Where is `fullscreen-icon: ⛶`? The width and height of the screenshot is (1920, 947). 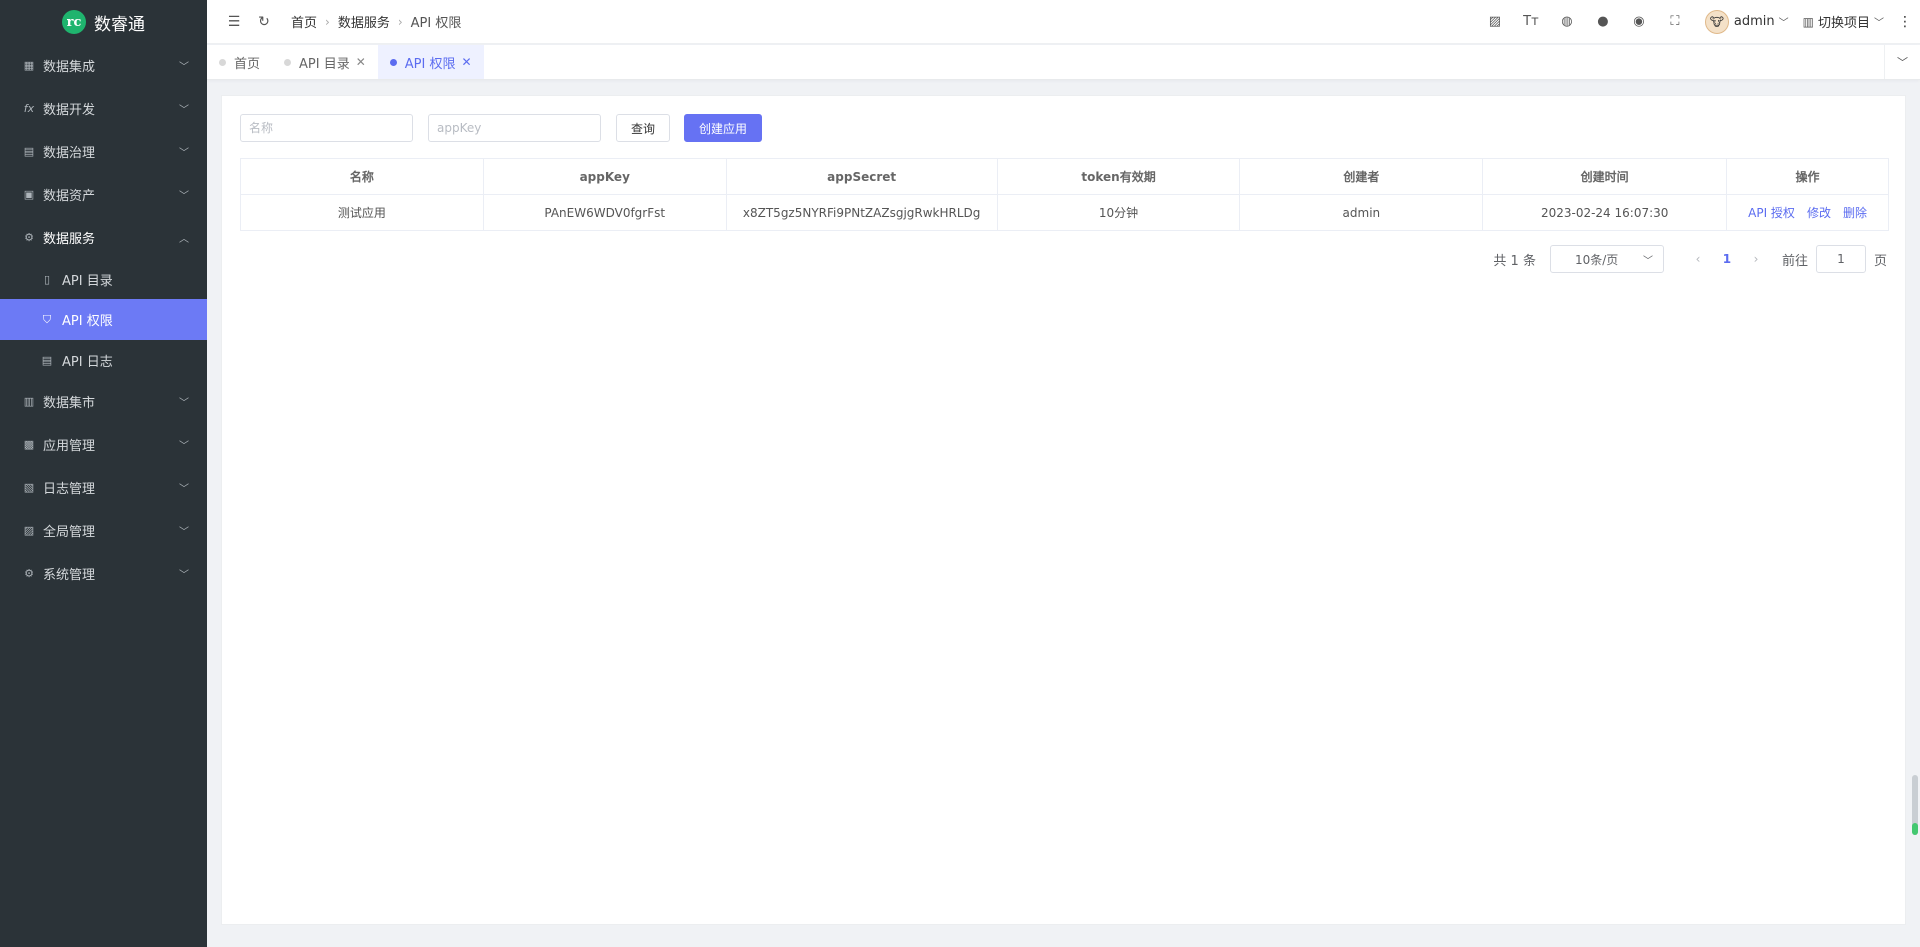 fullscreen-icon: ⛶ is located at coordinates (1675, 21).